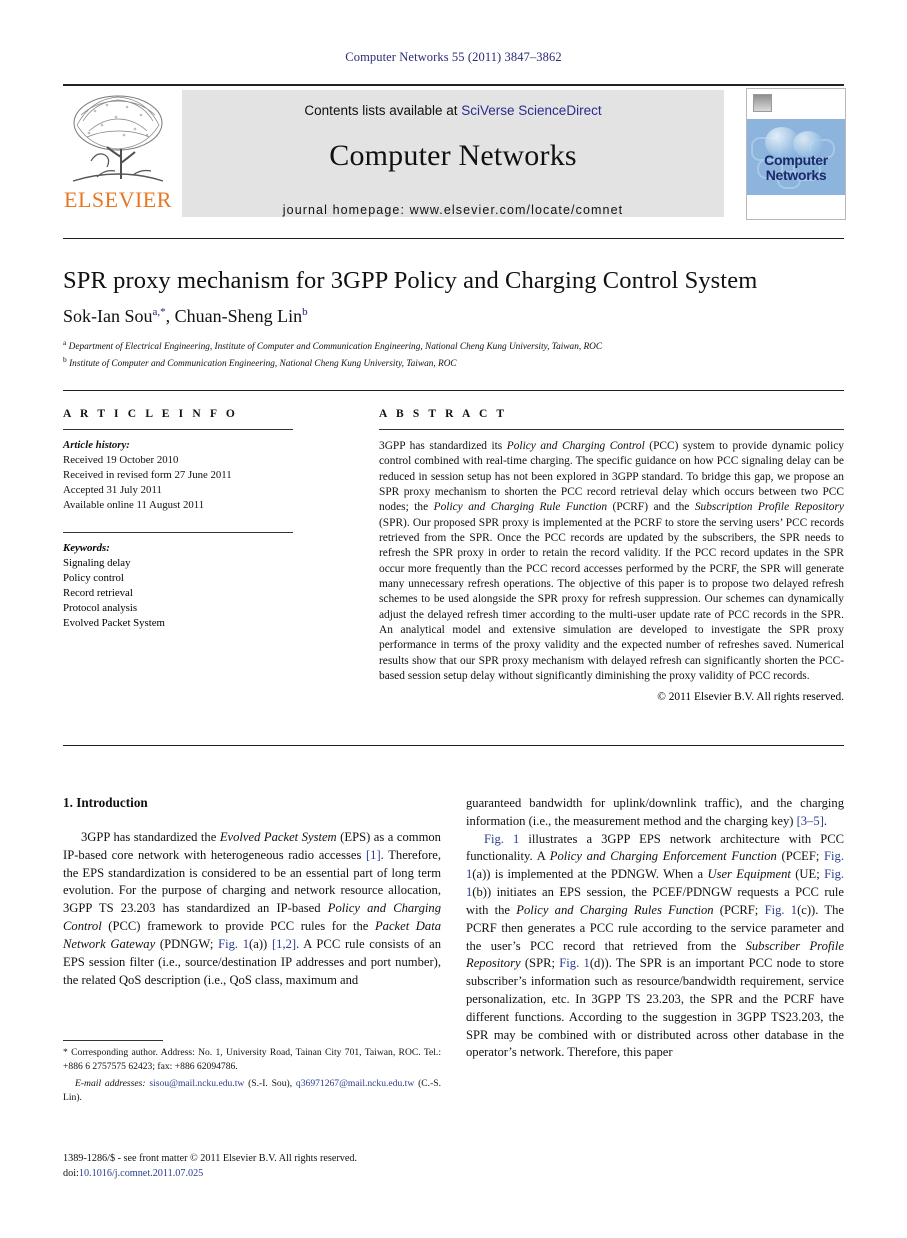 The height and width of the screenshot is (1238, 907). Describe the element at coordinates (453, 745) in the screenshot. I see `abstract-bottom-rule` at that location.